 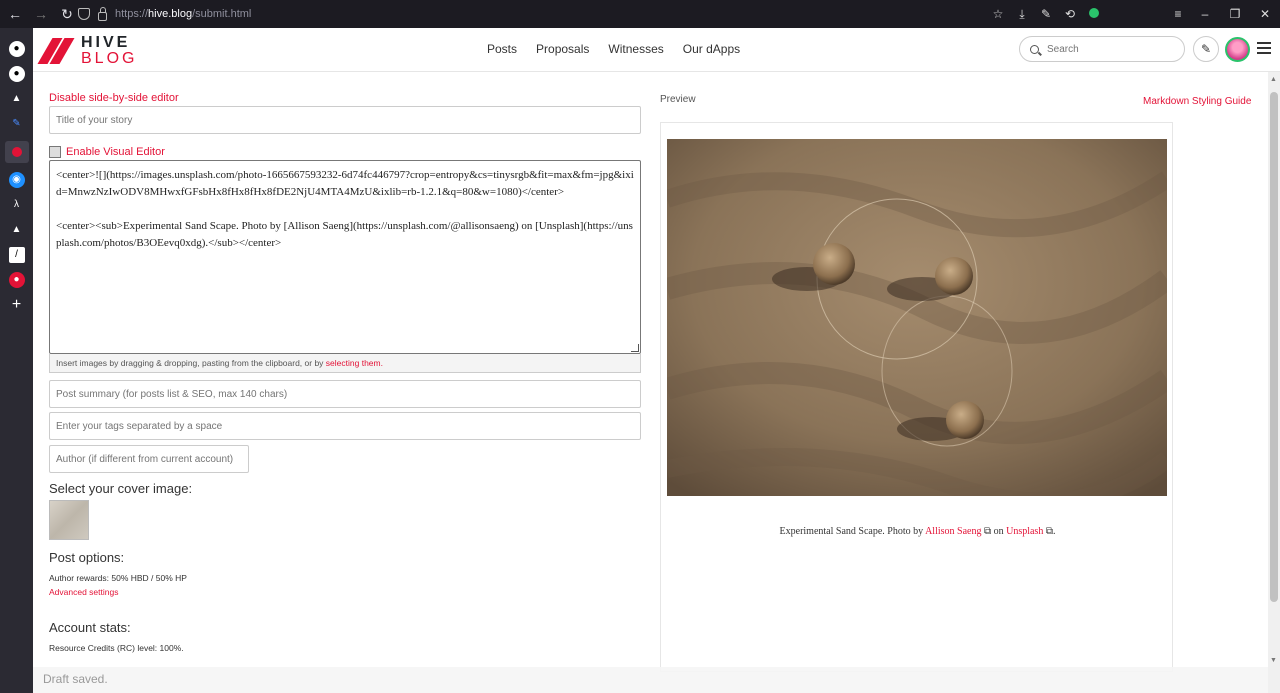 What do you see at coordinates (17, 205) in the screenshot?
I see `lambda-icon: λ` at bounding box center [17, 205].